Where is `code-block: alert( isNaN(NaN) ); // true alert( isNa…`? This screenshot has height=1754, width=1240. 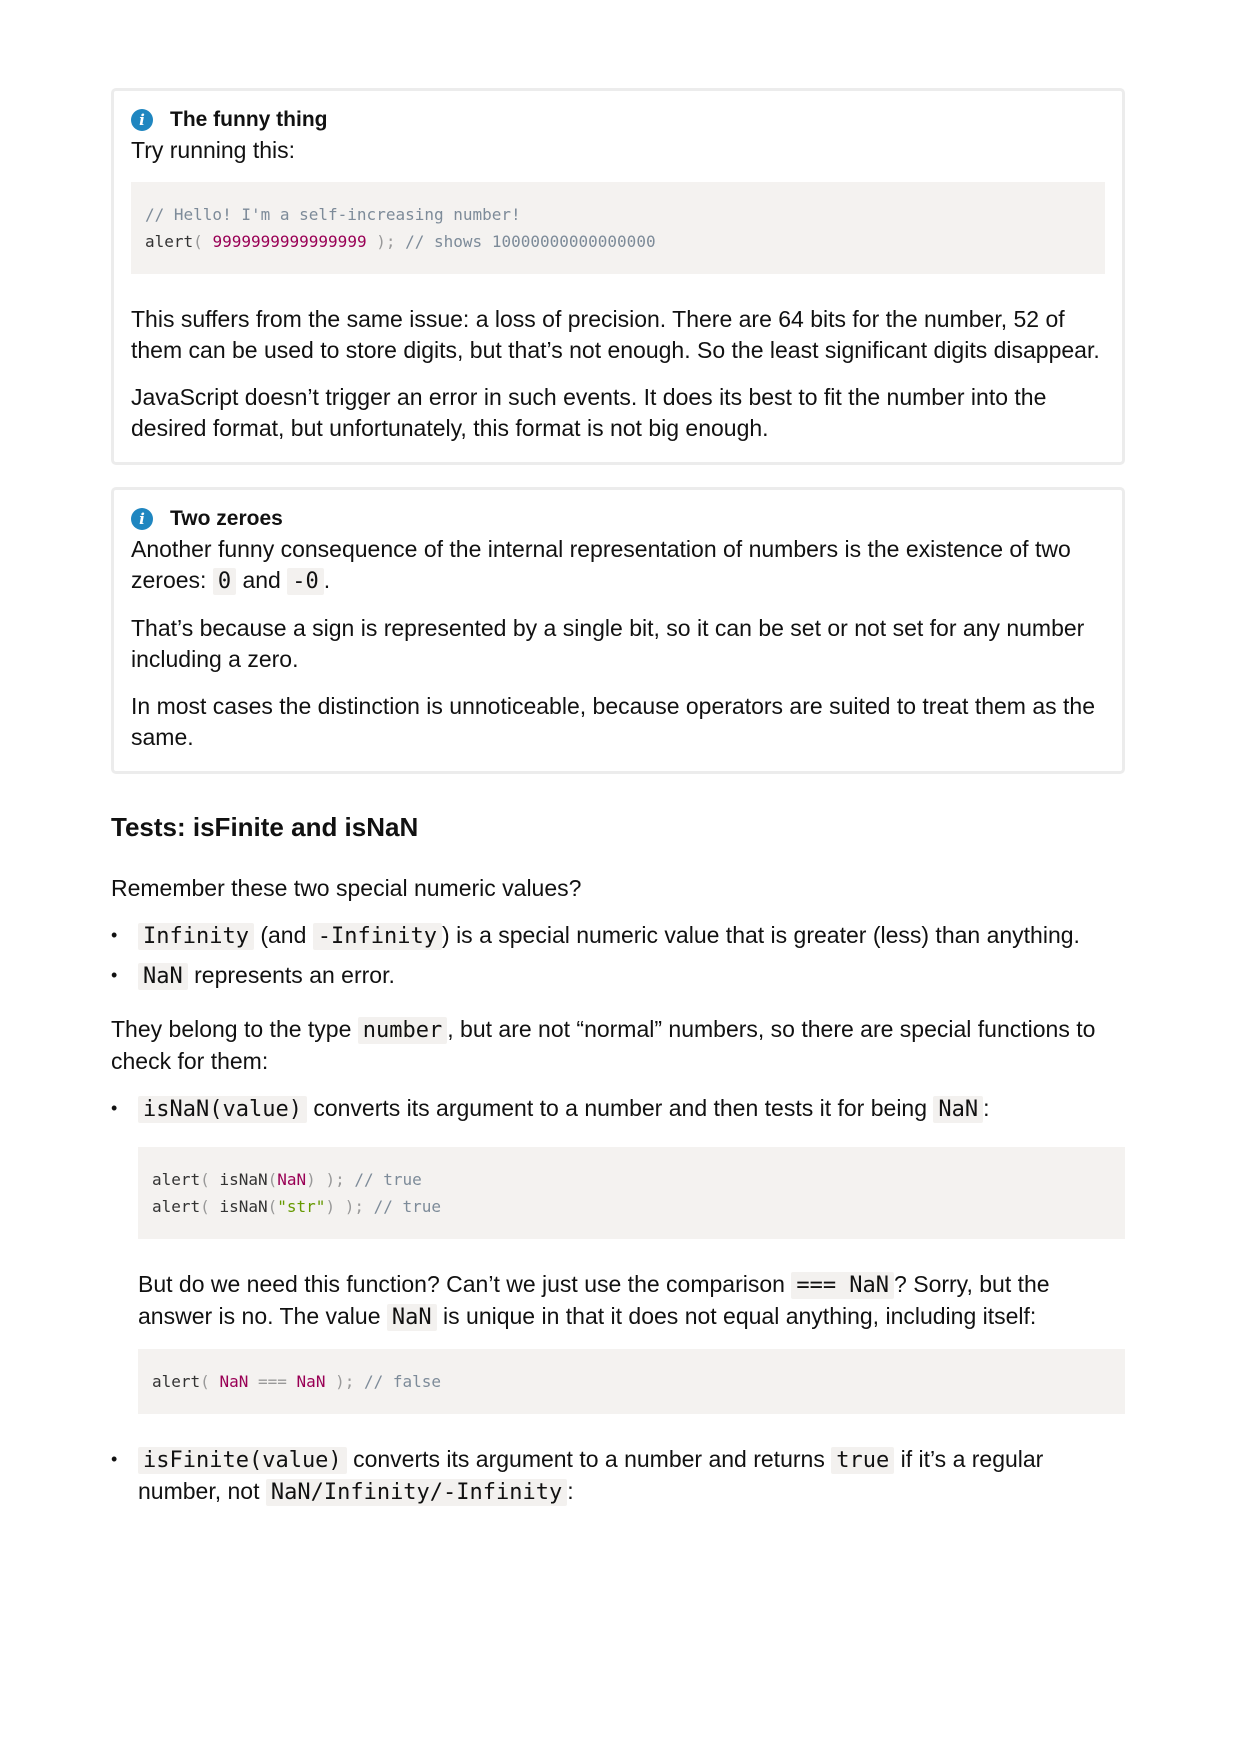
code-block: alert( isNaN(NaN) ); // true alert( isNa… is located at coordinates (631, 1193).